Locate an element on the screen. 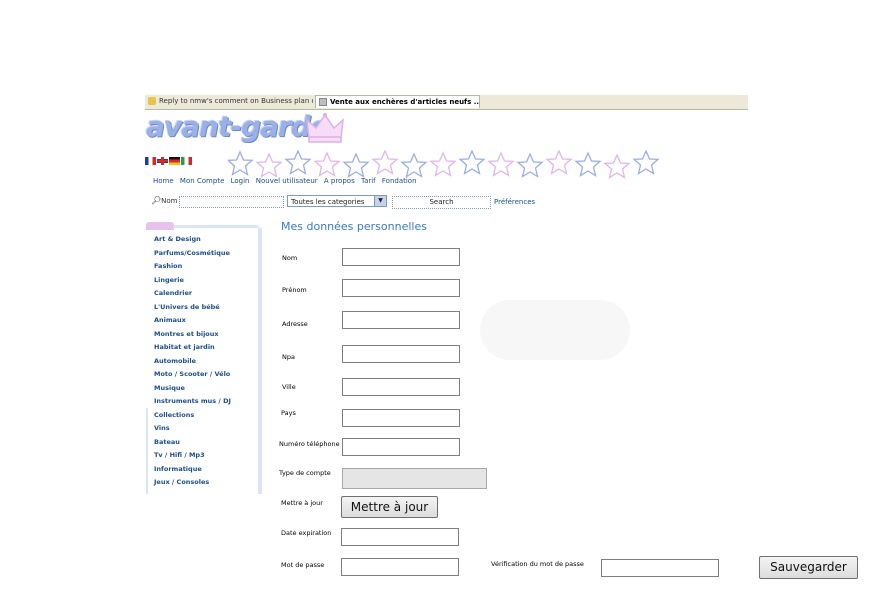  category-link: Musique is located at coordinates (192, 390).